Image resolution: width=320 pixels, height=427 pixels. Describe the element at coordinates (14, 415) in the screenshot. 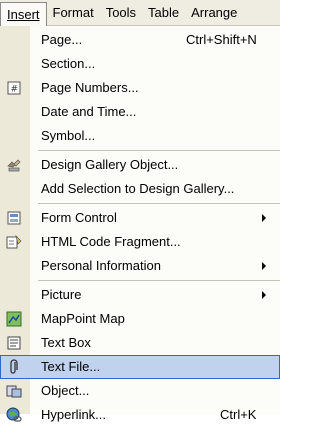

I see `hyperlink-icon` at that location.